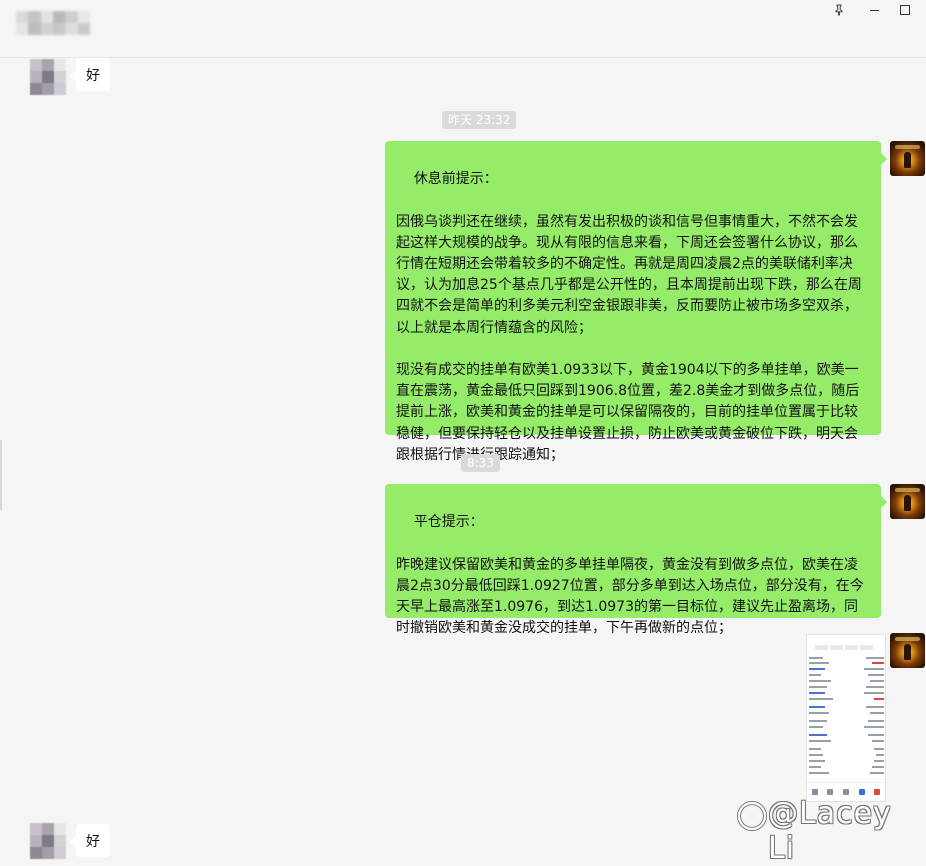 This screenshot has width=926, height=866. Describe the element at coordinates (752, 816) in the screenshot. I see `zhihu-logo-icon` at that location.